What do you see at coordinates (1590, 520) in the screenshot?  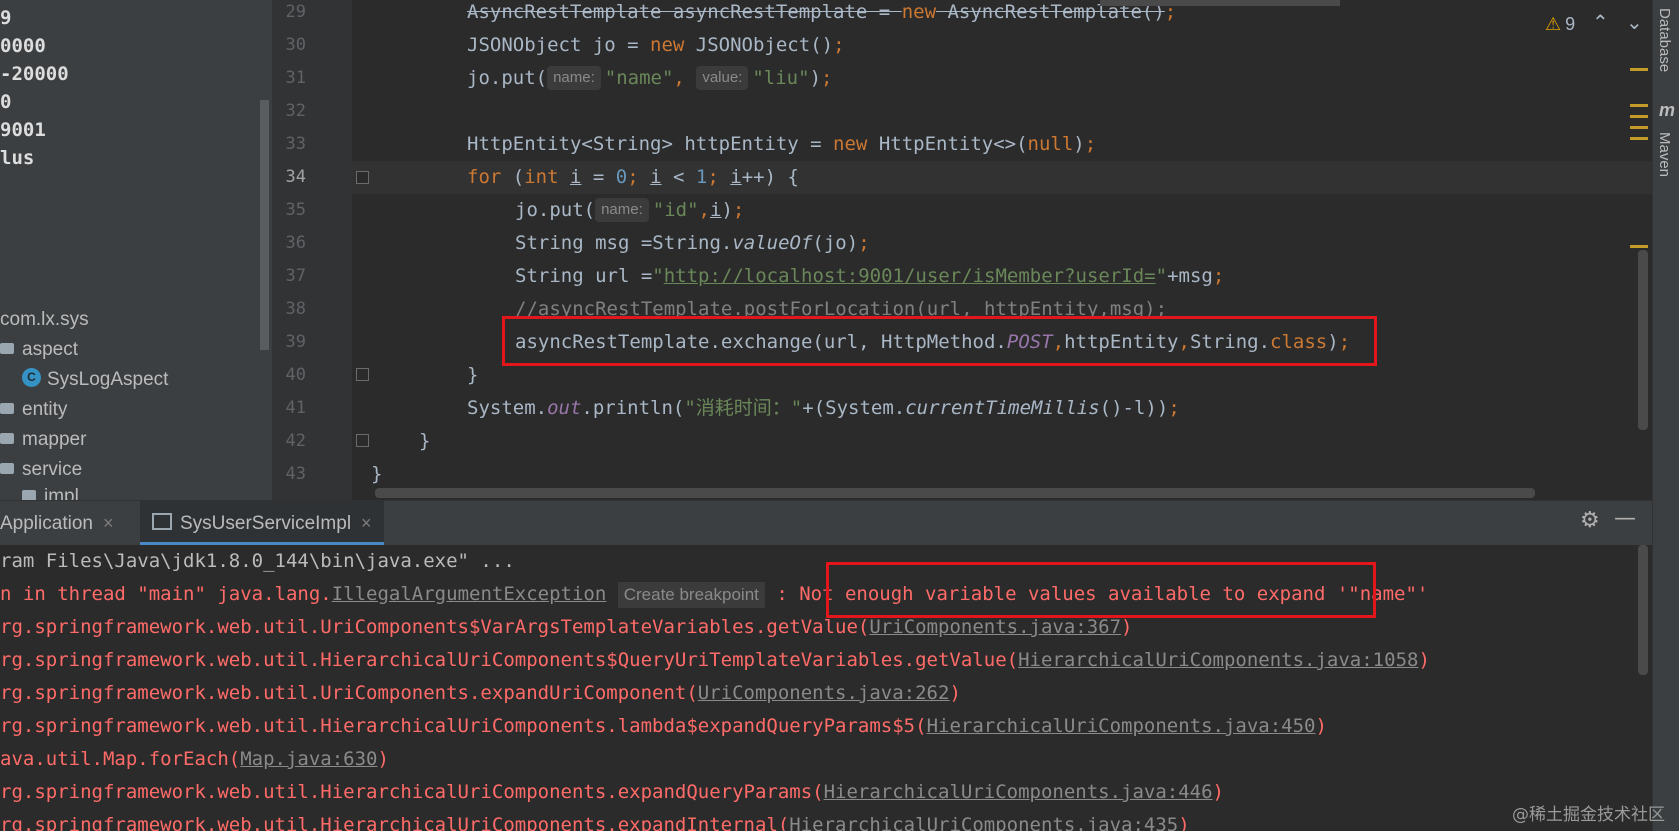 I see `gear-icon: ⚙` at bounding box center [1590, 520].